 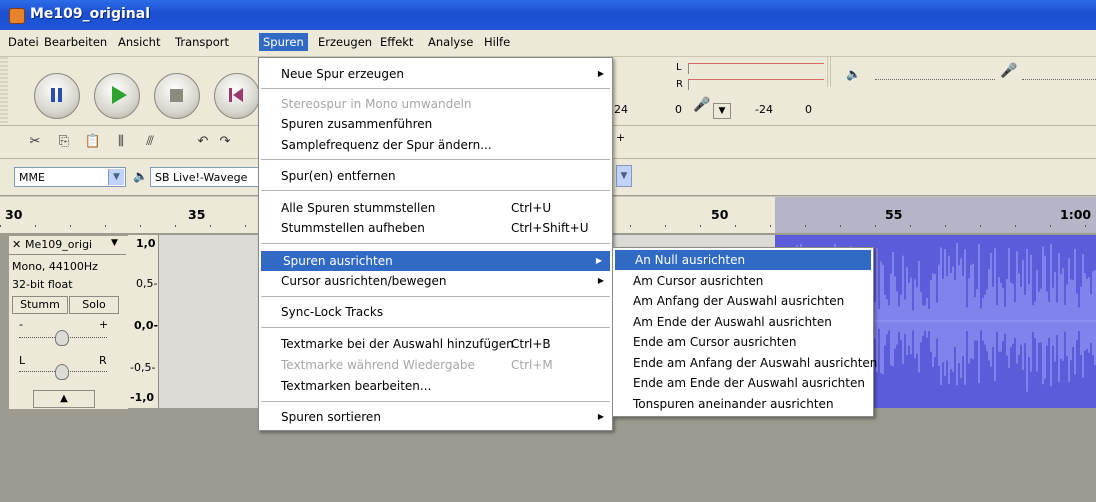 What do you see at coordinates (14, 214) in the screenshot?
I see `ruler-label: 30` at bounding box center [14, 214].